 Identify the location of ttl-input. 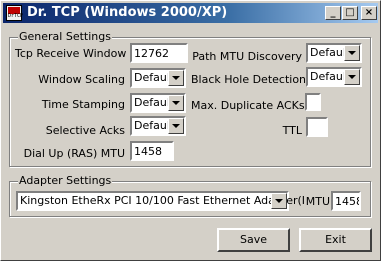
(317, 127).